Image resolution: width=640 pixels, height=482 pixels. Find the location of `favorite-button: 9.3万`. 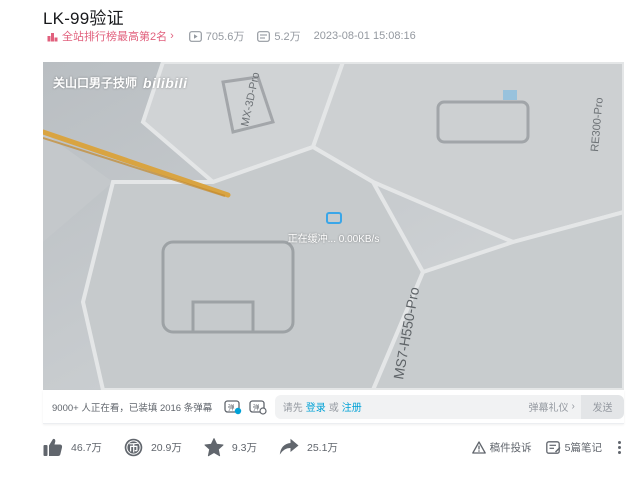

favorite-button: 9.3万 is located at coordinates (230, 447).